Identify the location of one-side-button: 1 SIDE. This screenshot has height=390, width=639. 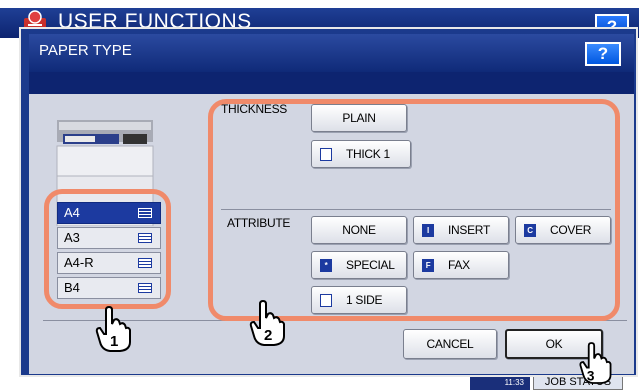
(359, 300).